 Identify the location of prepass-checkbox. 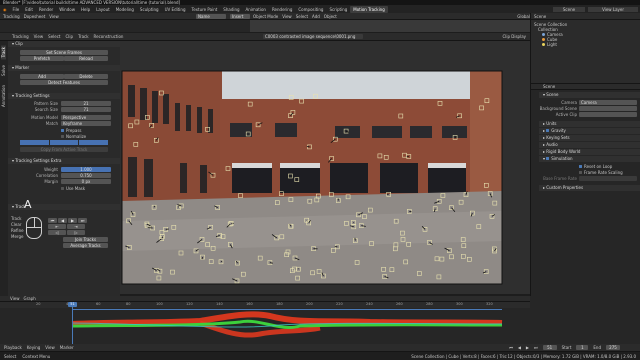
(62, 130).